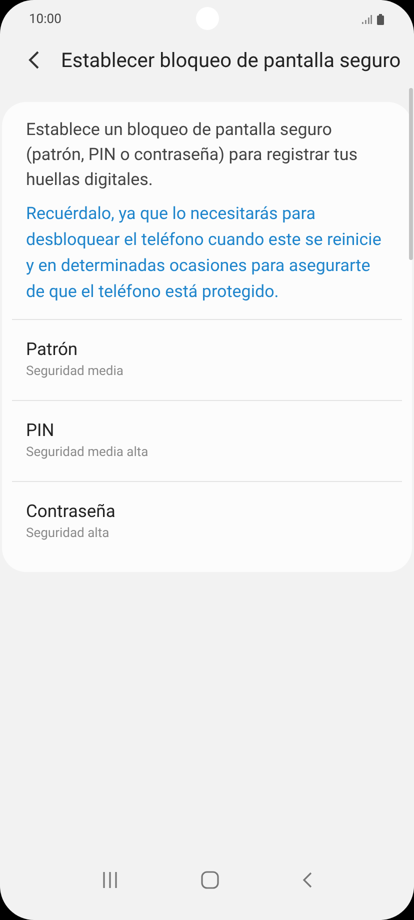 The width and height of the screenshot is (414, 920). What do you see at coordinates (204, 253) in the screenshot?
I see `note-text: Recuérdalo, ya que lo necesitarás para desbloquear el teléfono cuando este se reinicie y en determinadas ocasiones para asegurarte de que el teléfono está protegido.` at bounding box center [204, 253].